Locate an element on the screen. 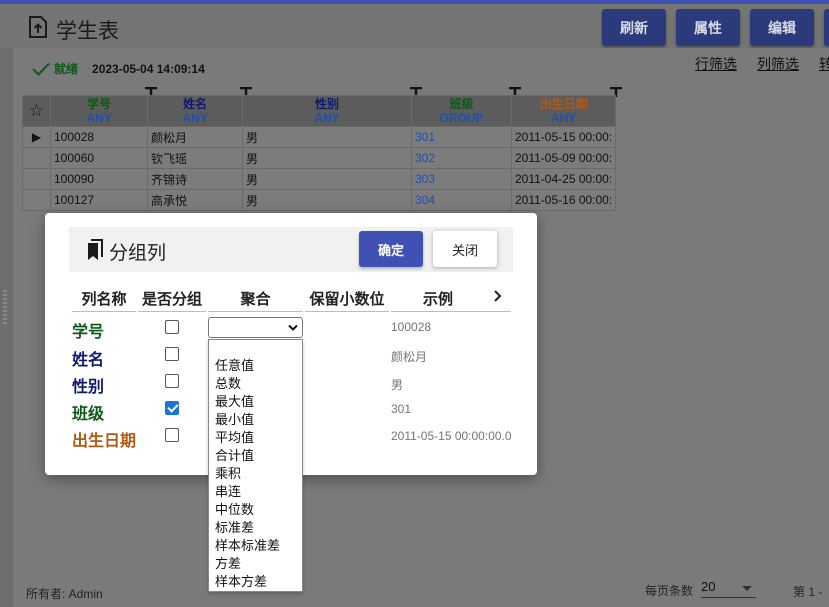  edit-button: 编辑 is located at coordinates (782, 27).